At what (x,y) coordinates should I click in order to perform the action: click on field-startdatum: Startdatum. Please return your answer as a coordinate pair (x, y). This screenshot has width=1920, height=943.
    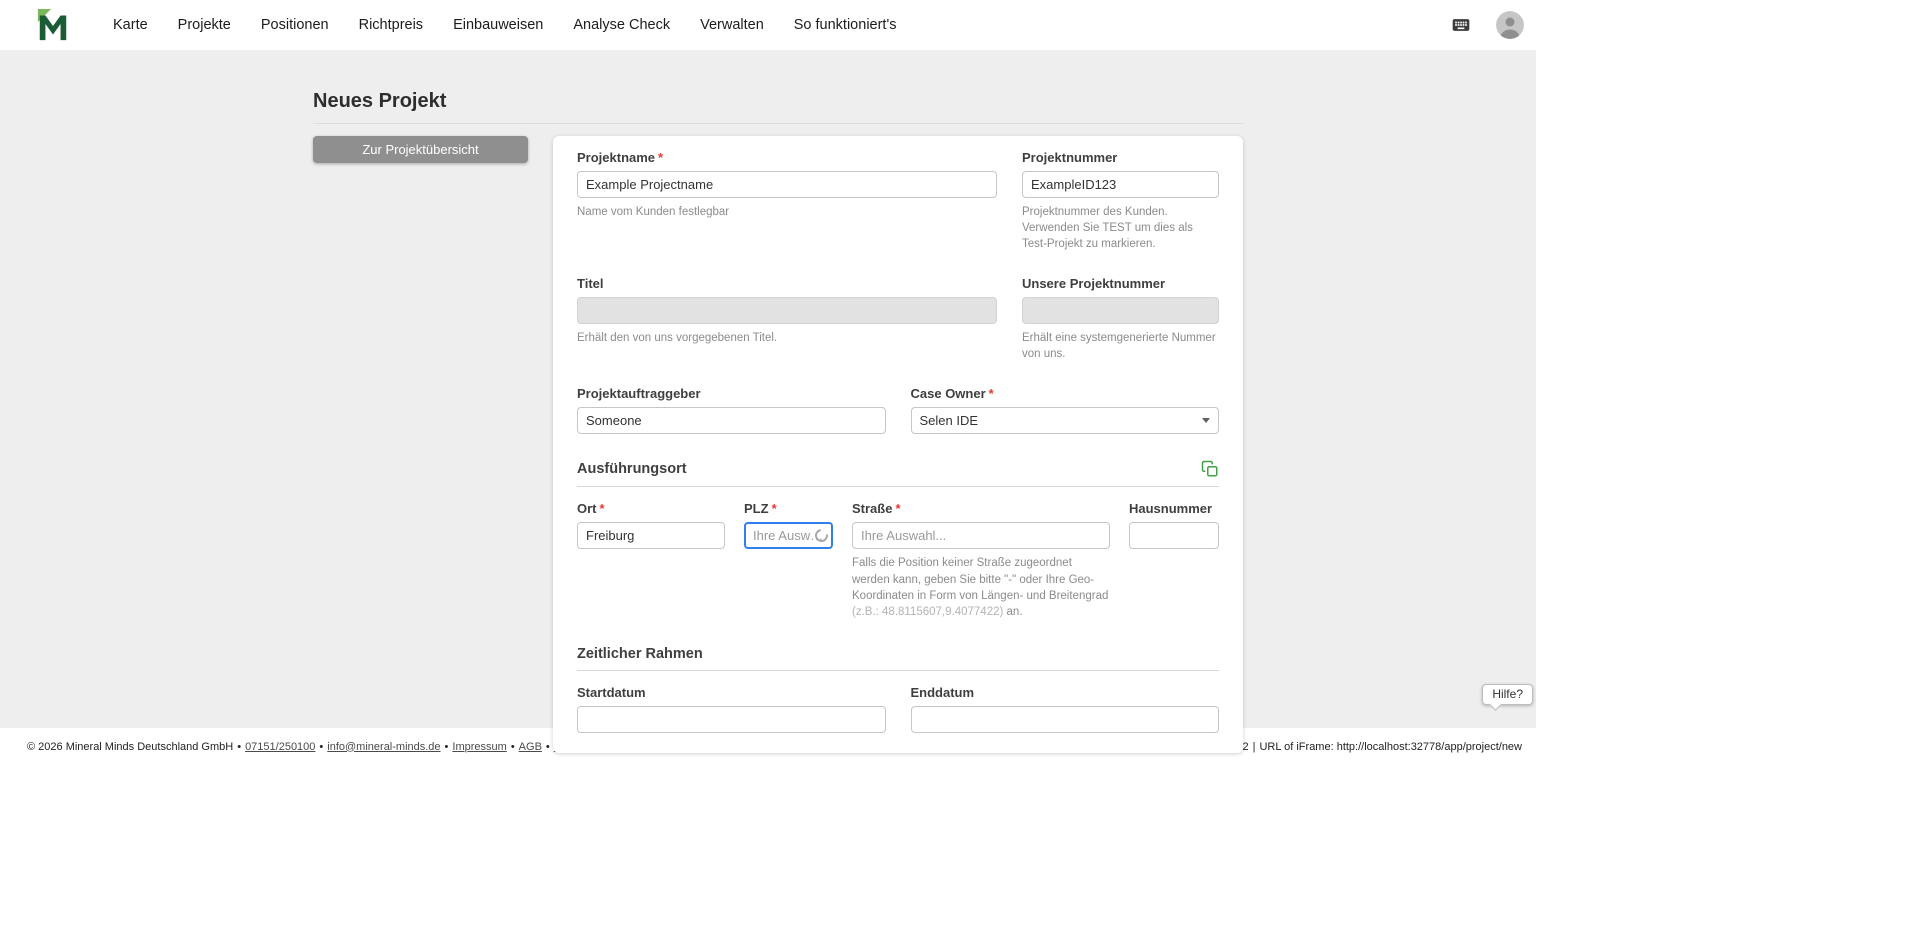
    Looking at the image, I should click on (731, 709).